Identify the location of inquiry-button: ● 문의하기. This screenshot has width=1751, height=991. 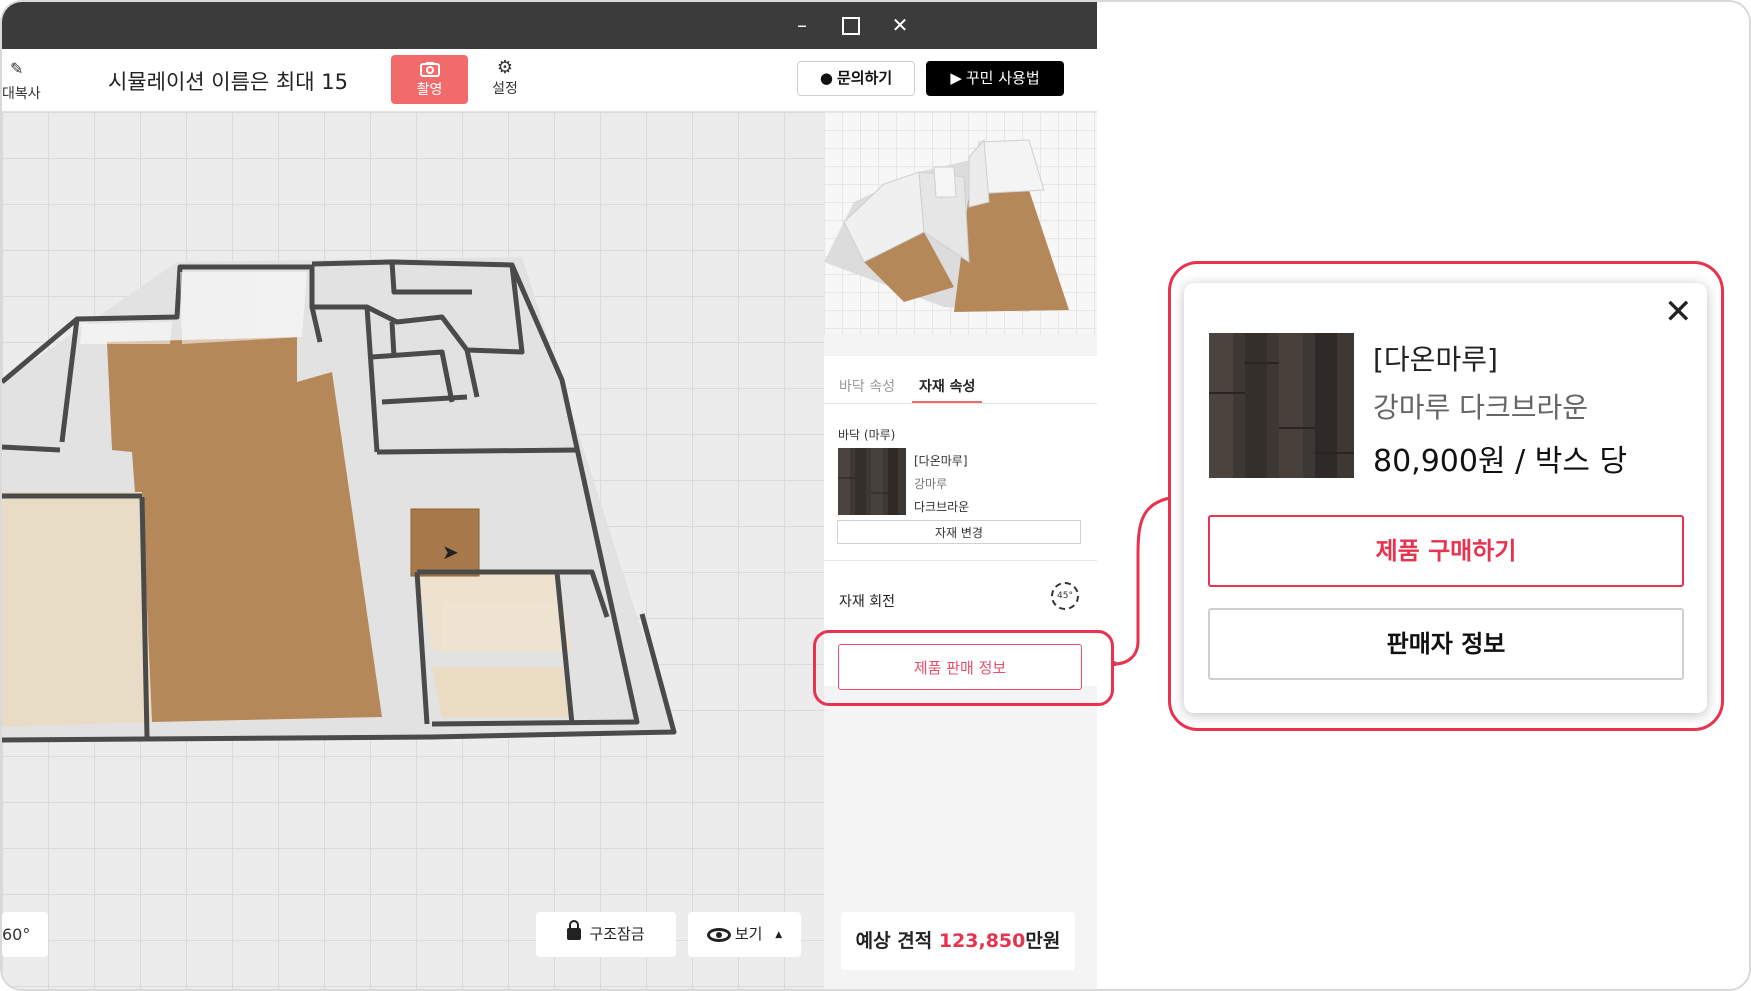
(856, 78).